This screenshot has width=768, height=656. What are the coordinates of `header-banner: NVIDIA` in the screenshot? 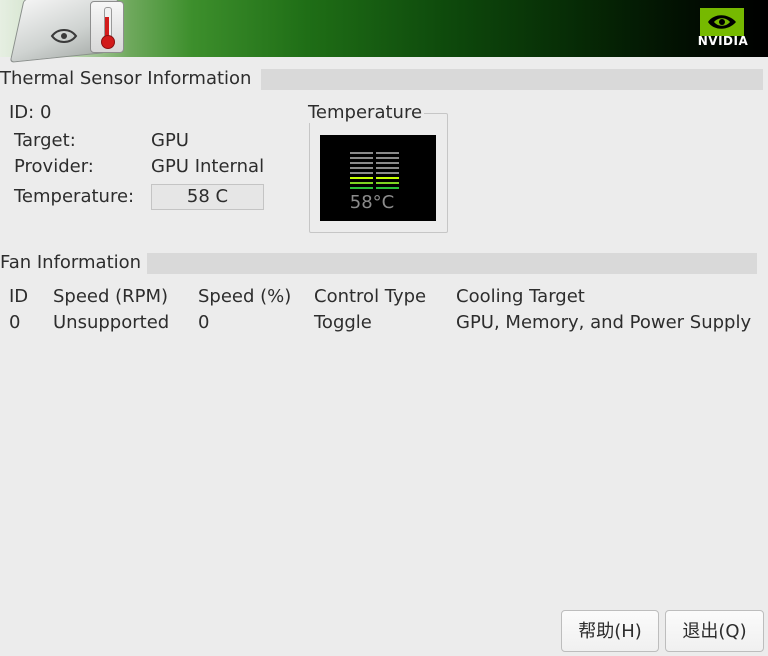 It's located at (384, 31).